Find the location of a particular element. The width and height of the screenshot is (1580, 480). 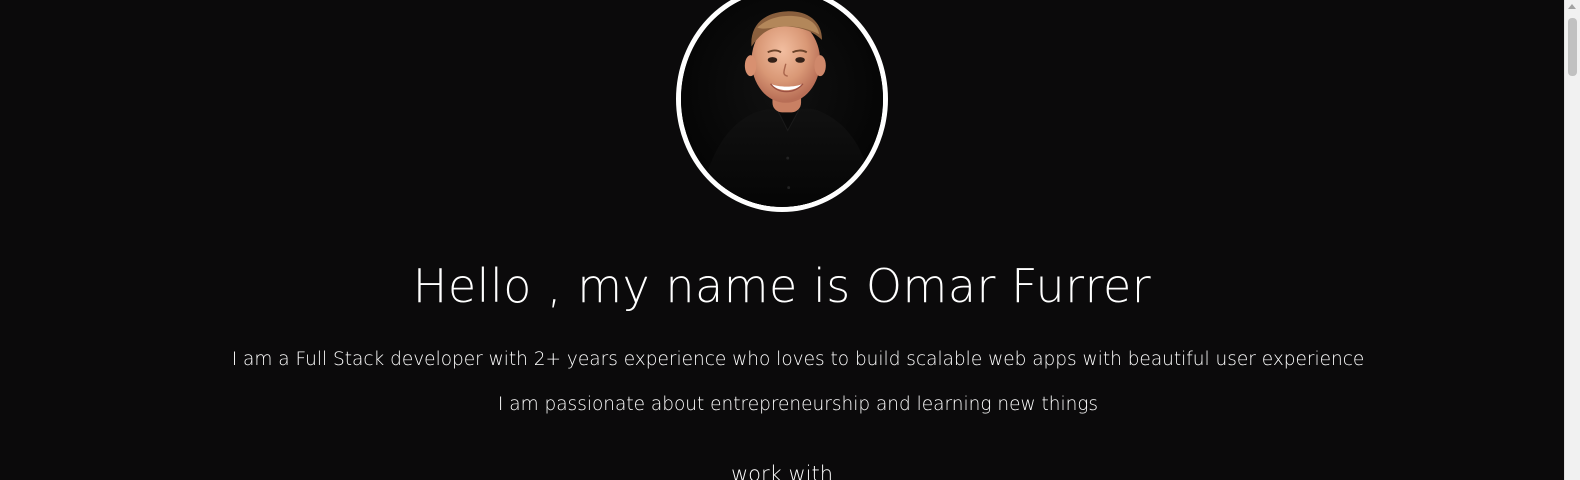

portrait-photo is located at coordinates (782, 103).